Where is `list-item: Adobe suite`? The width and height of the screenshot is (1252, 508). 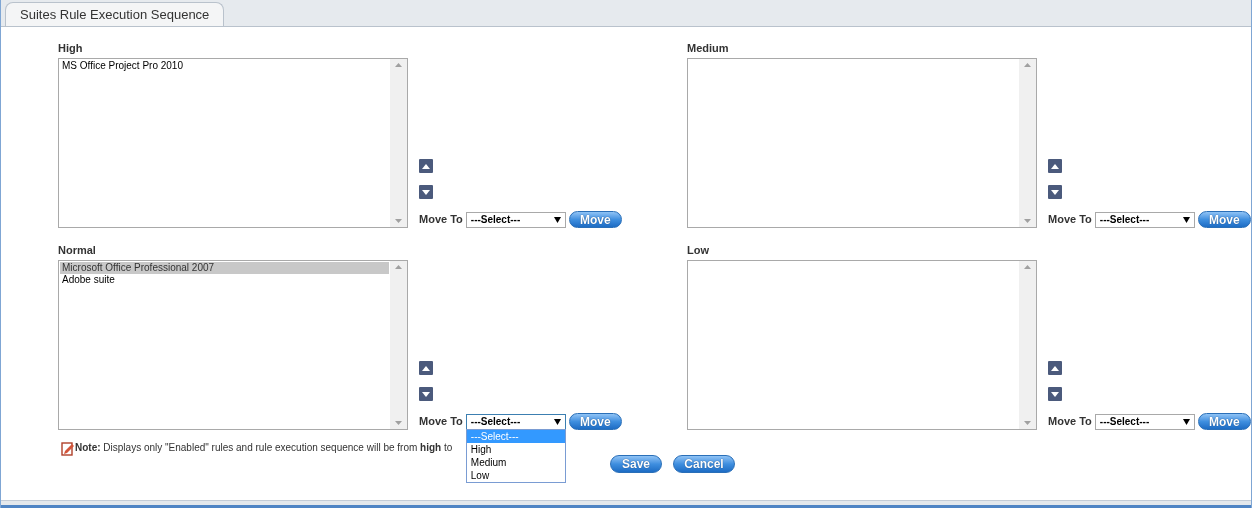 list-item: Adobe suite is located at coordinates (224, 280).